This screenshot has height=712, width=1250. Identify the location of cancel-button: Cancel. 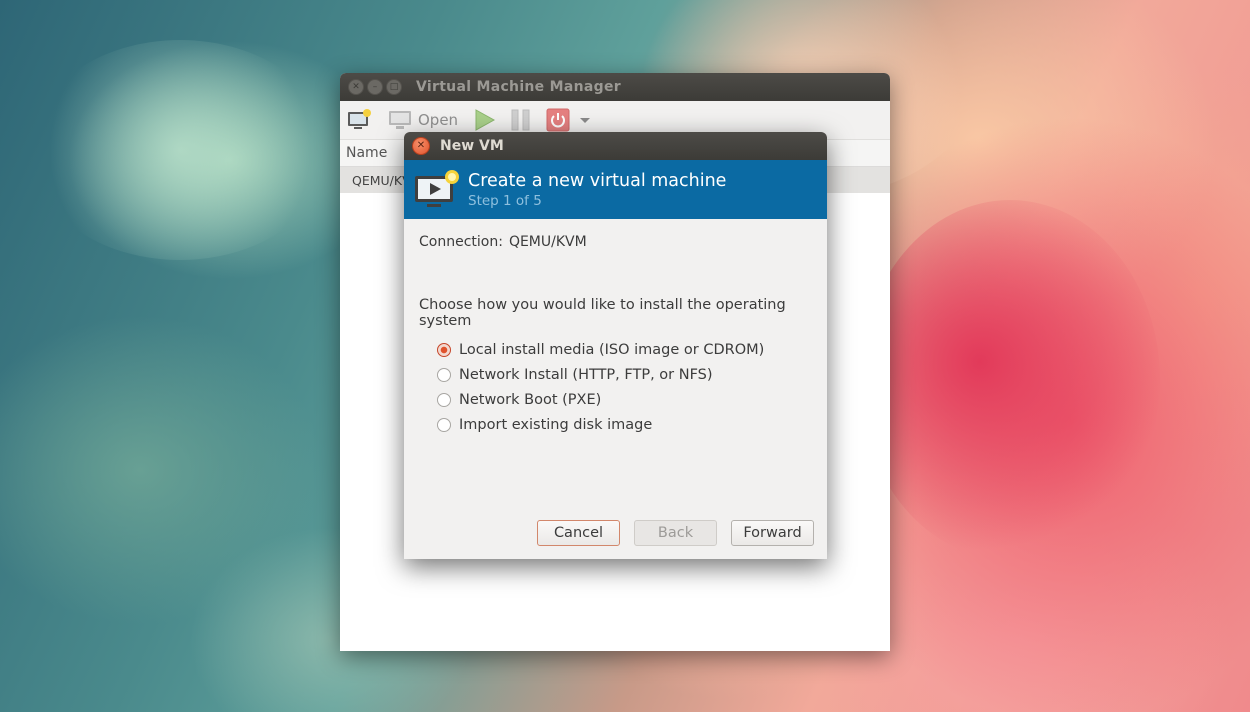
(578, 533).